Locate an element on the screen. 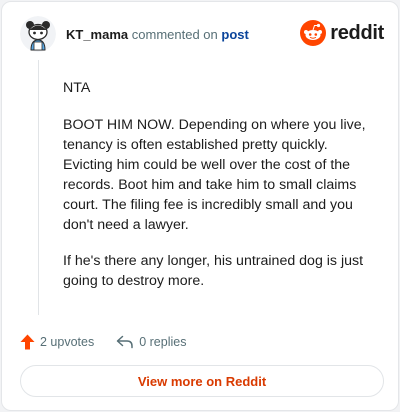  commented-on-text: commented on is located at coordinates (174, 34).